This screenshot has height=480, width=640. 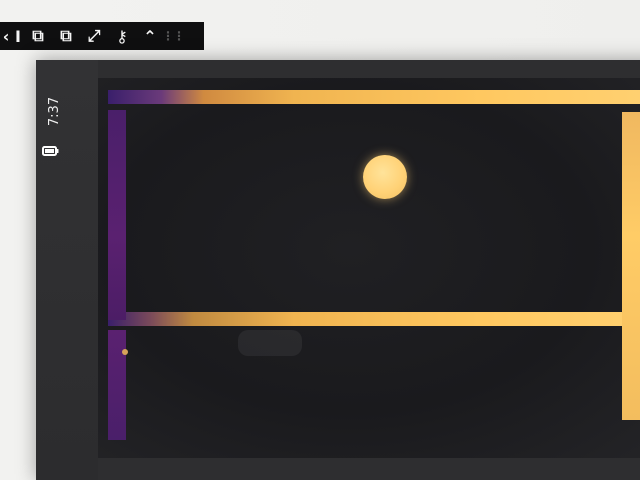 What do you see at coordinates (270, 343) in the screenshot?
I see `faint-reflection` at bounding box center [270, 343].